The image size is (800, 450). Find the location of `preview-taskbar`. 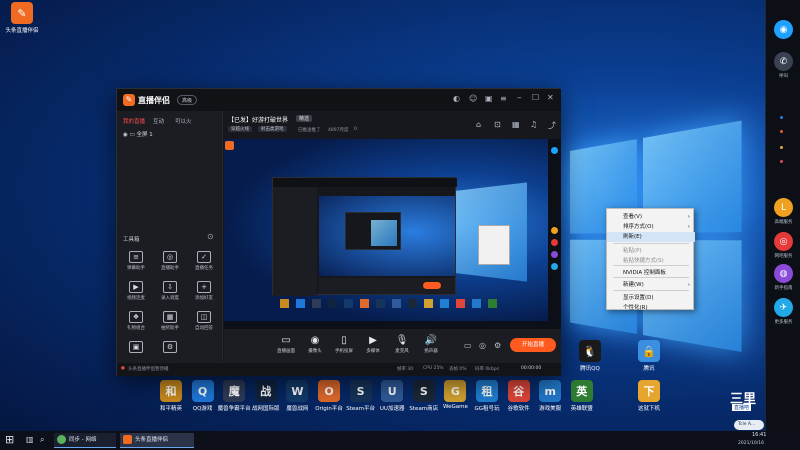

preview-taskbar is located at coordinates (392, 325).